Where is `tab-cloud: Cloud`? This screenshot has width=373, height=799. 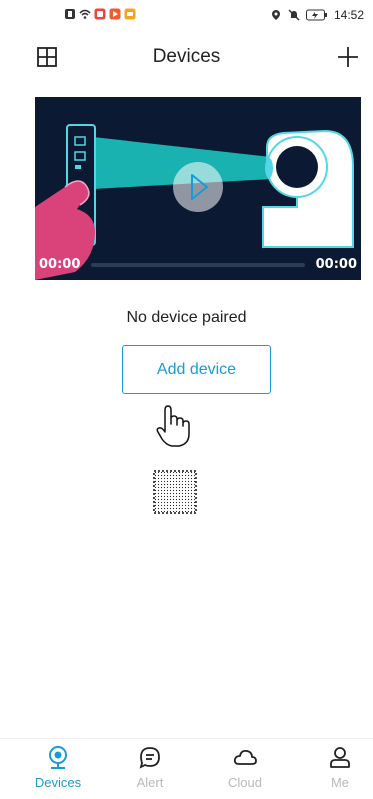 tab-cloud: Cloud is located at coordinates (245, 767).